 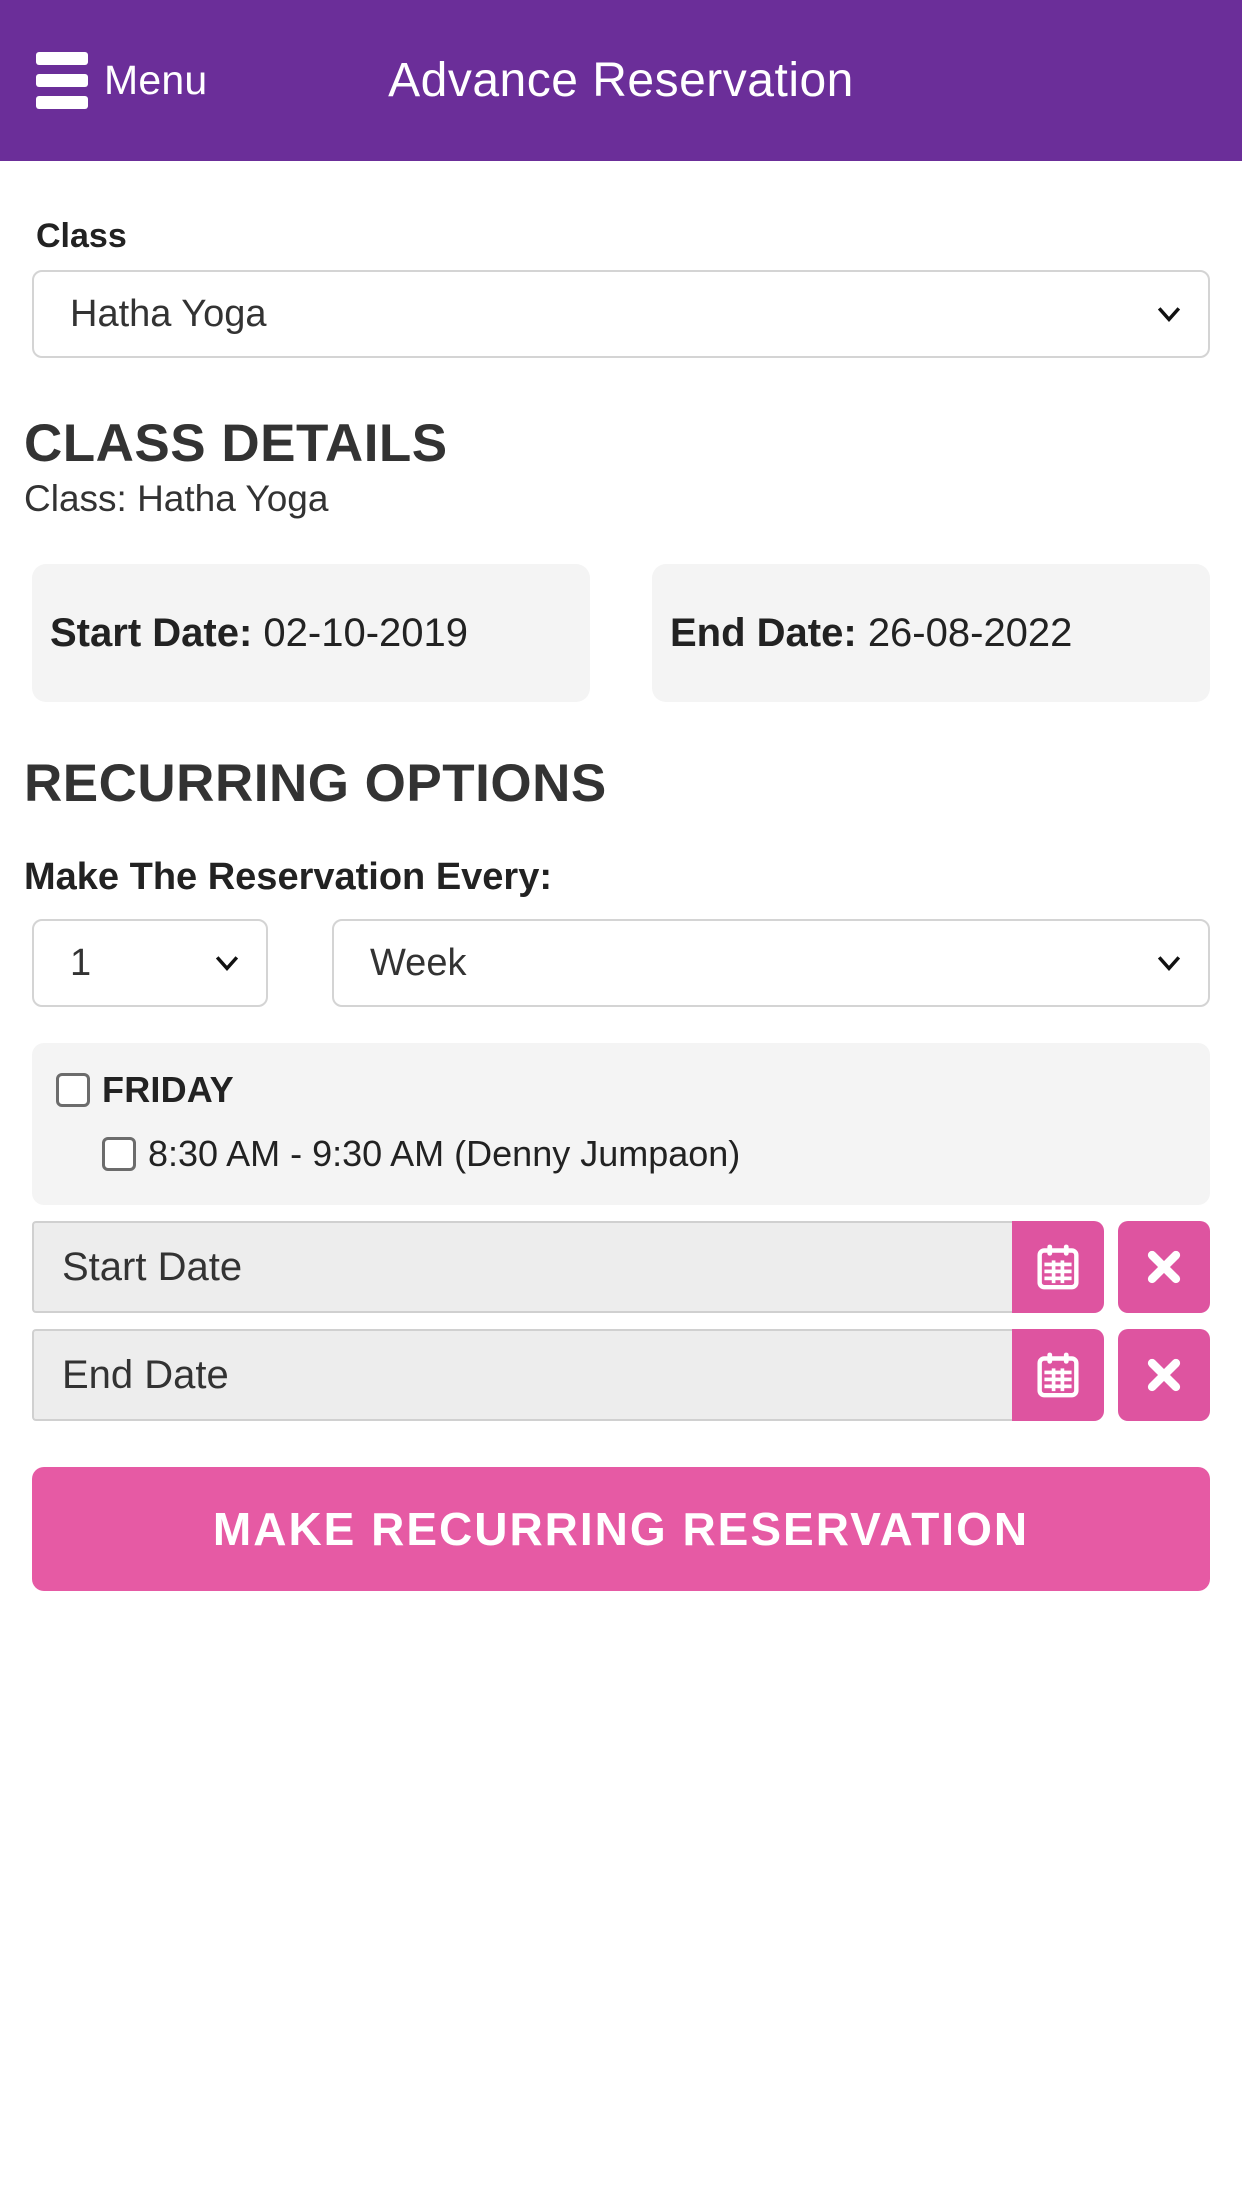 I want to click on timeslot-label: 8:30 AM - 9:30 AM (Denny Jumpaon), so click(x=444, y=1154).